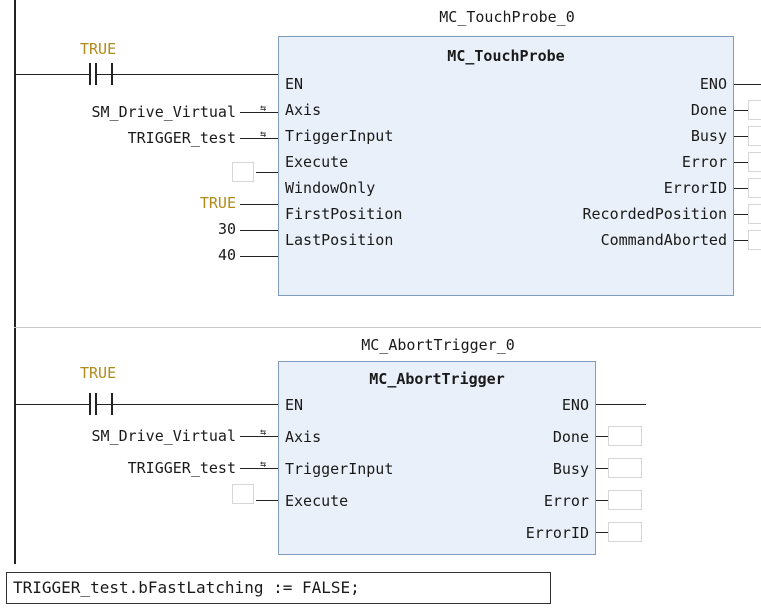 The image size is (761, 608). What do you see at coordinates (330, 188) in the screenshot?
I see `pin-windowonly: WindowOnly` at bounding box center [330, 188].